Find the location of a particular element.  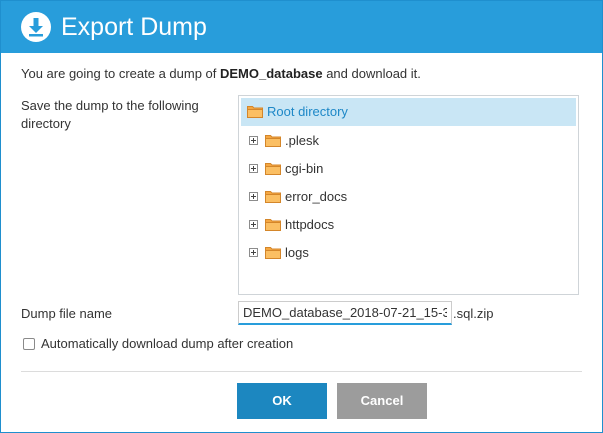

tree-item-cgi-bin: cgi-bin is located at coordinates (399, 169).